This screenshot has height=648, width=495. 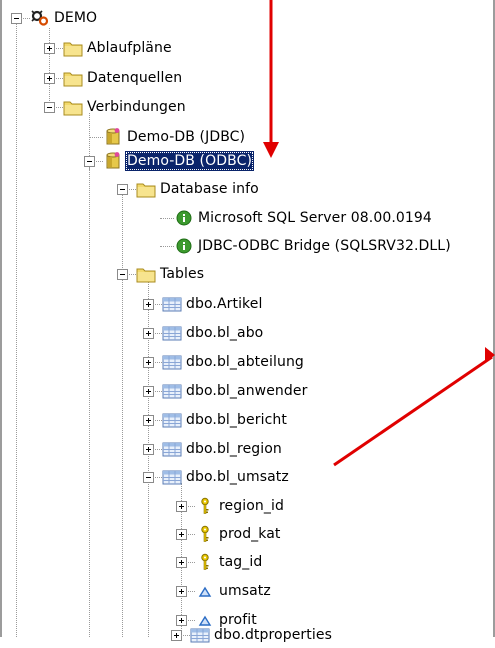 I want to click on tree-node-label: dbo.bl_bericht, so click(x=236, y=420).